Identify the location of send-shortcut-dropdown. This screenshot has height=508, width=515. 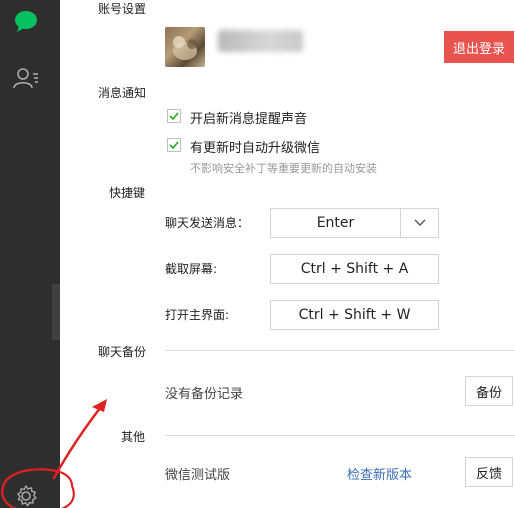
(419, 223).